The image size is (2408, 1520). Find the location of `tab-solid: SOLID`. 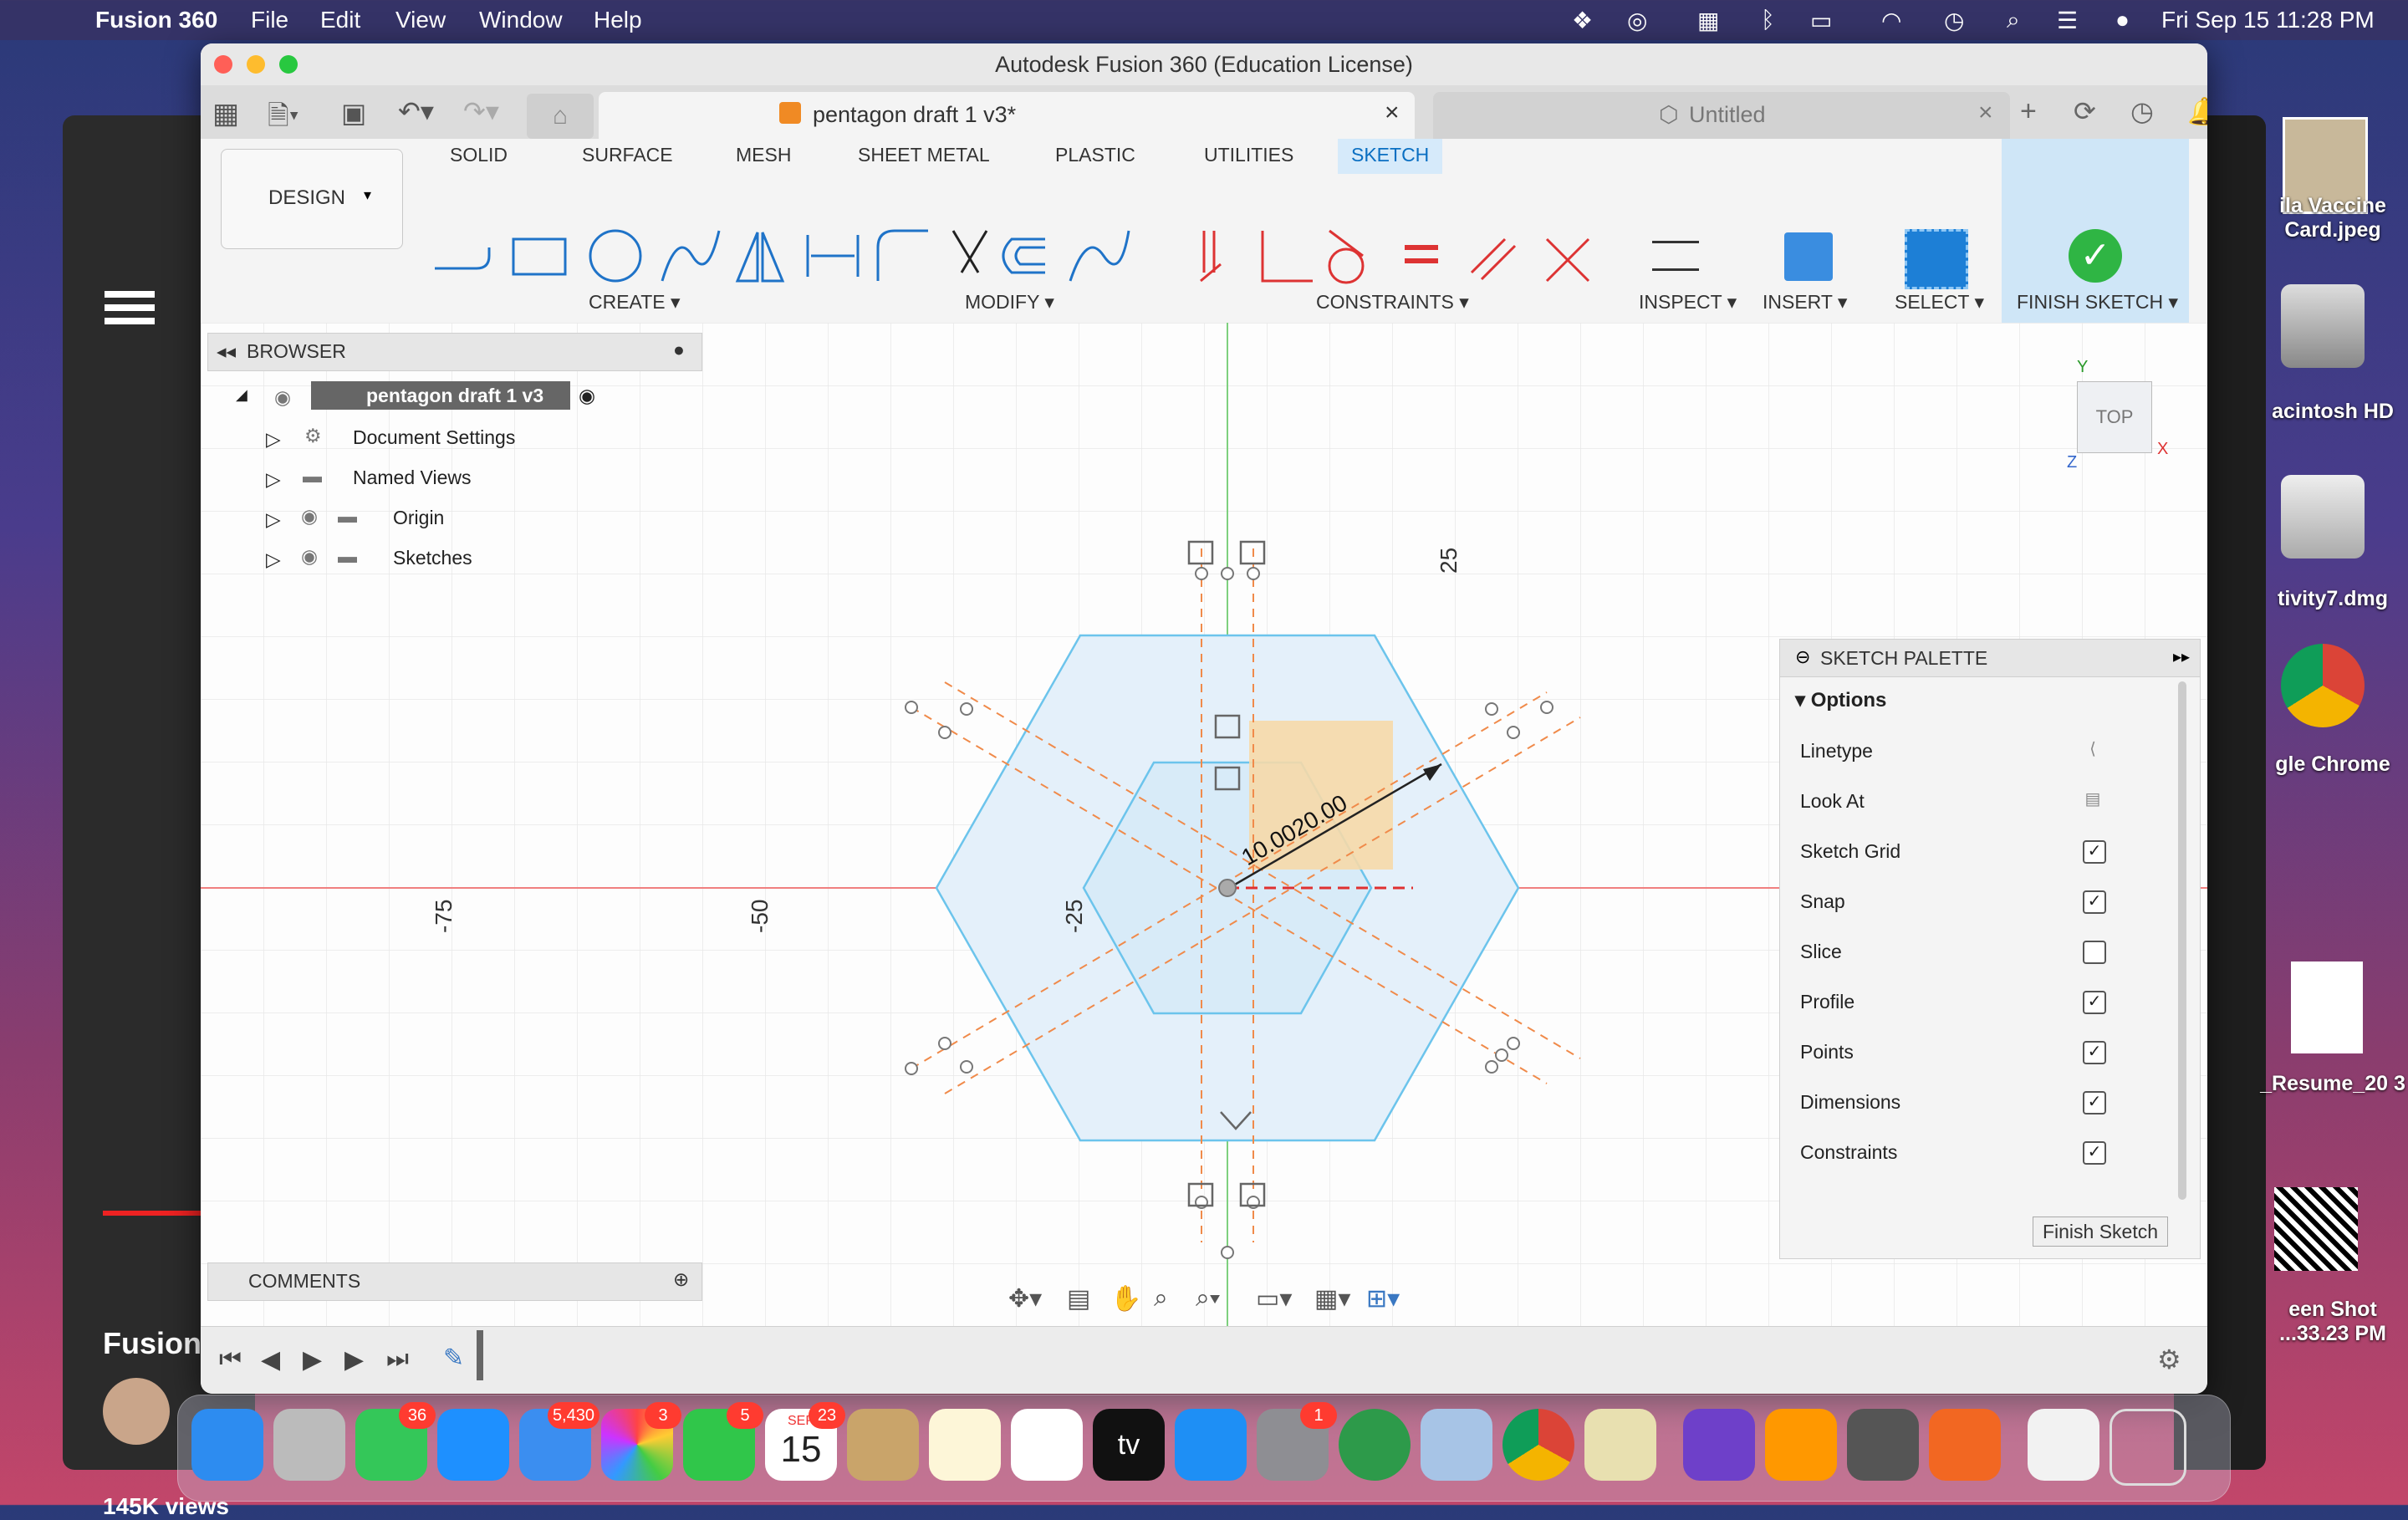

tab-solid: SOLID is located at coordinates (479, 155).